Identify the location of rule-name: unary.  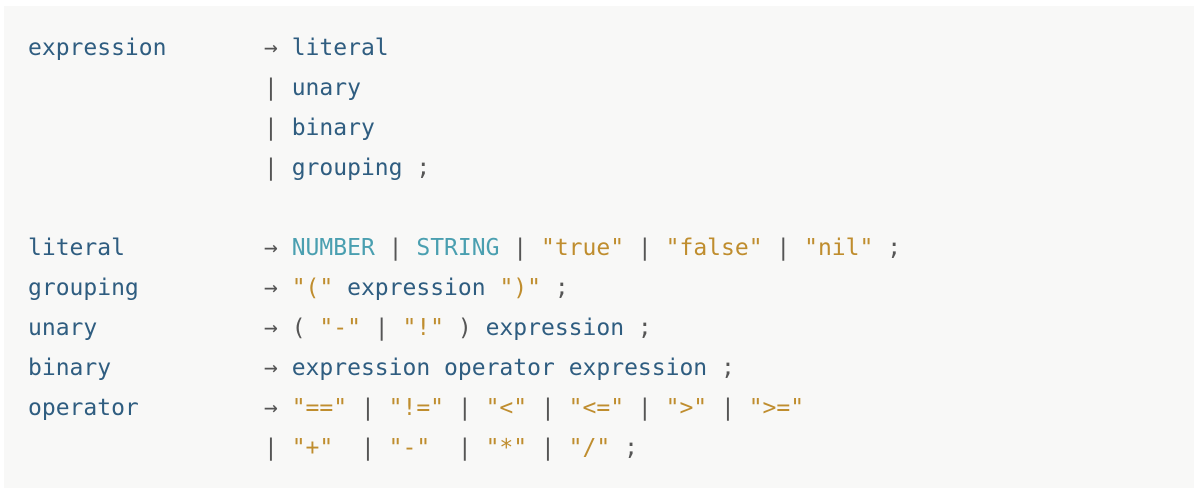
(63, 328).